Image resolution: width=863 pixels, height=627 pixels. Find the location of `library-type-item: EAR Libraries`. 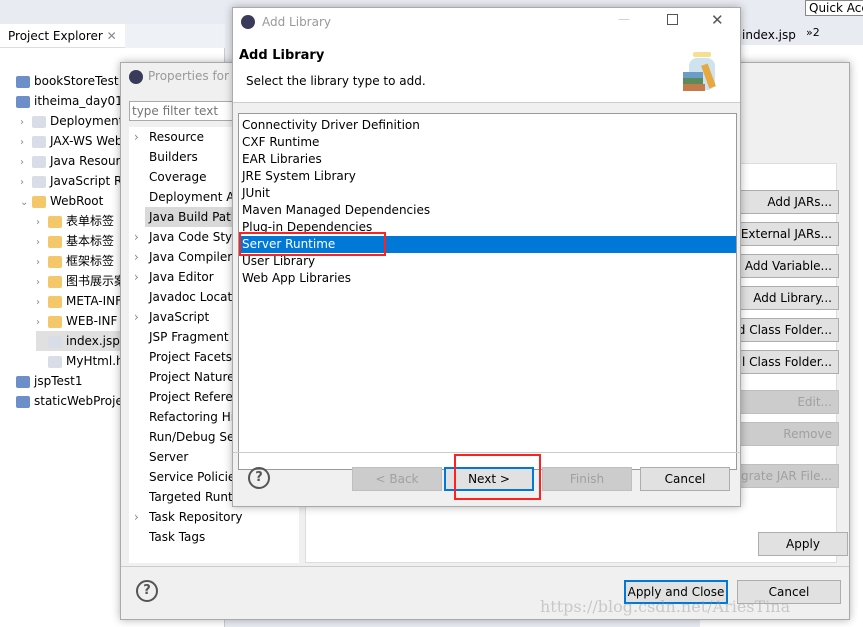

library-type-item: EAR Libraries is located at coordinates (487, 159).